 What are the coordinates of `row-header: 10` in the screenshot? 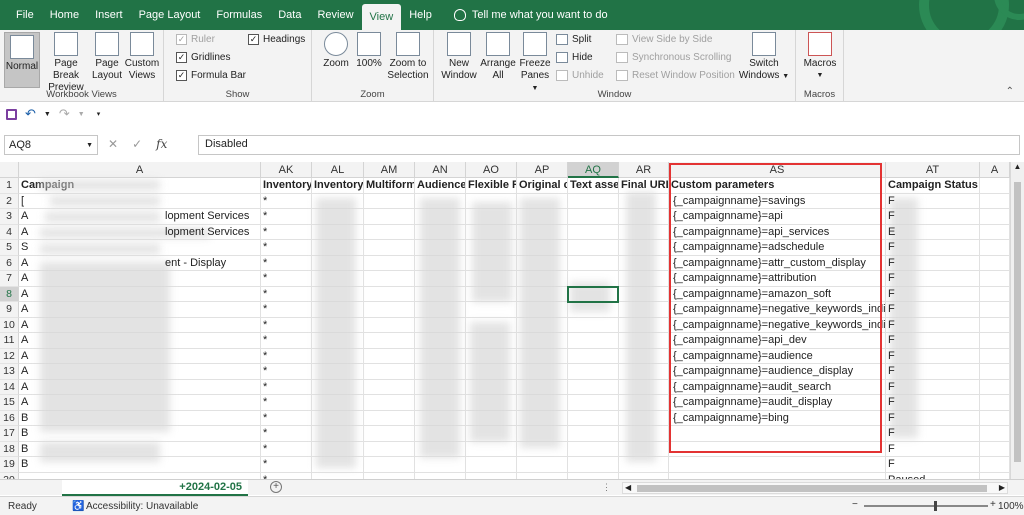 It's located at (9, 325).